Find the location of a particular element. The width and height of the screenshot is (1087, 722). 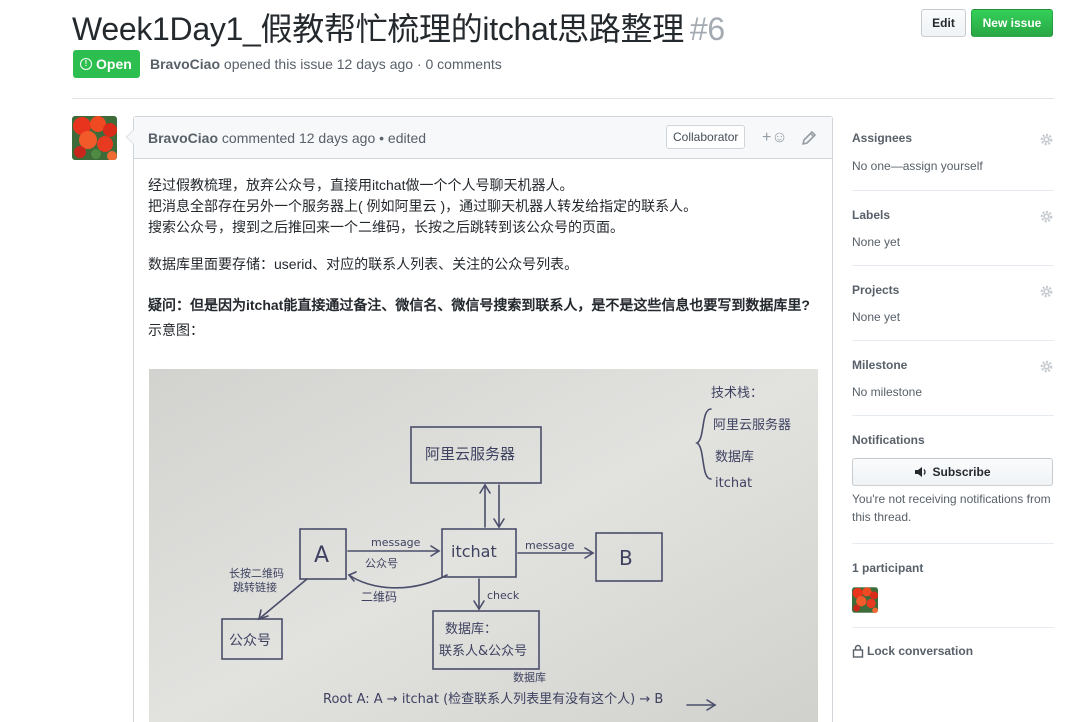

edit-button: Edit is located at coordinates (943, 23).